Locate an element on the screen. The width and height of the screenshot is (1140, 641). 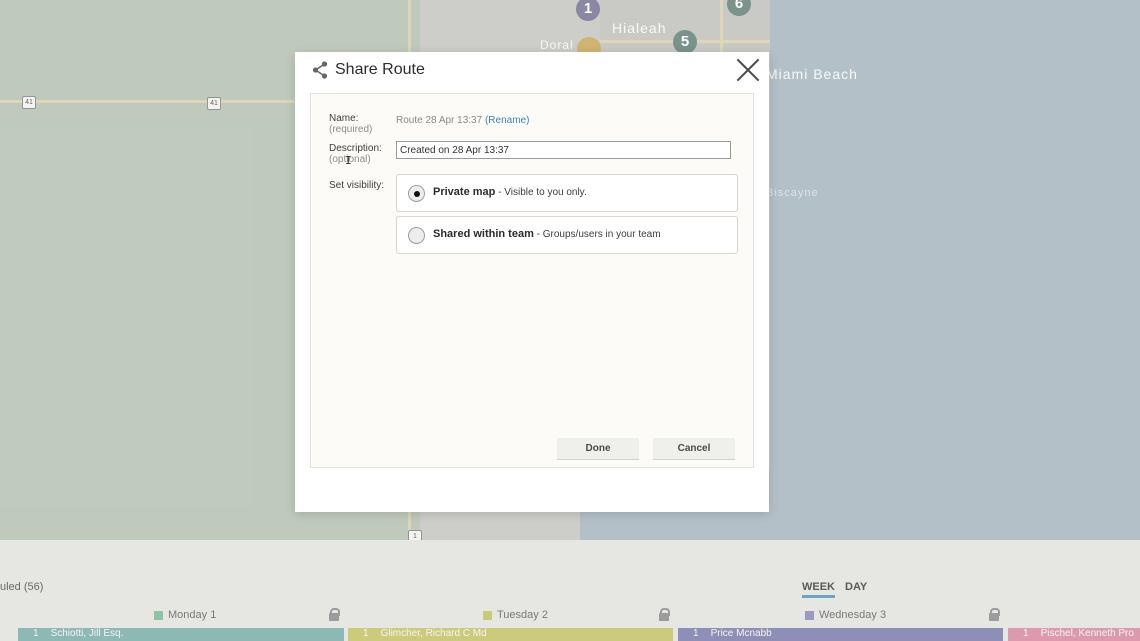
text-cursor-icon: I is located at coordinates (348, 160).